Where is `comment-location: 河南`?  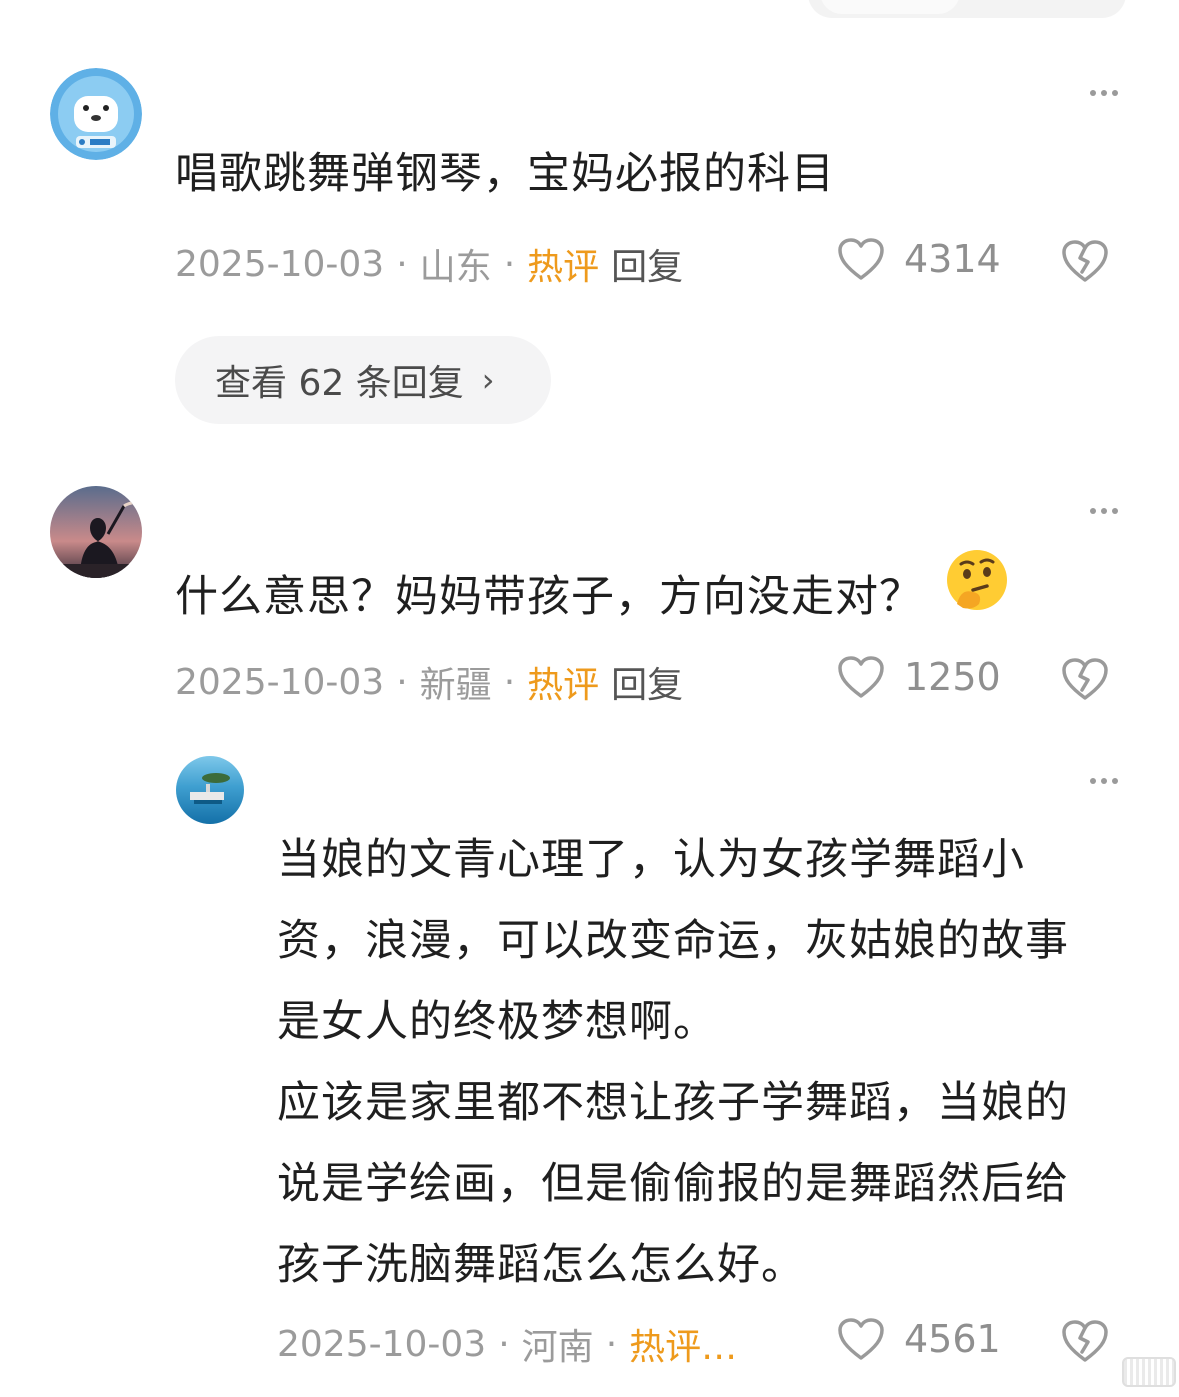
comment-location: 河南 is located at coordinates (557, 1347).